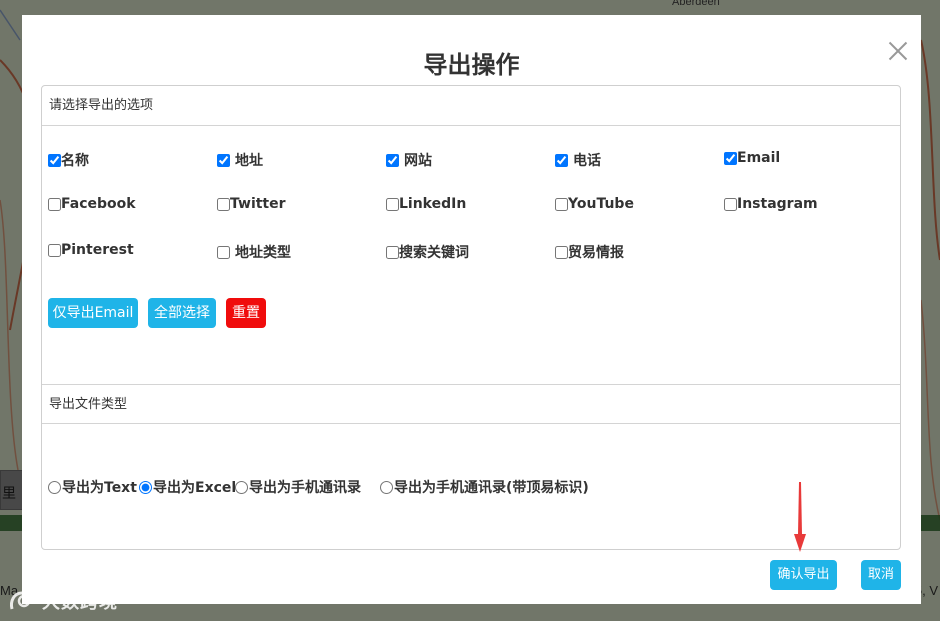 This screenshot has width=940, height=621. What do you see at coordinates (771, 204) in the screenshot?
I see `field-checkbox-instagram: Instagram` at bounding box center [771, 204].